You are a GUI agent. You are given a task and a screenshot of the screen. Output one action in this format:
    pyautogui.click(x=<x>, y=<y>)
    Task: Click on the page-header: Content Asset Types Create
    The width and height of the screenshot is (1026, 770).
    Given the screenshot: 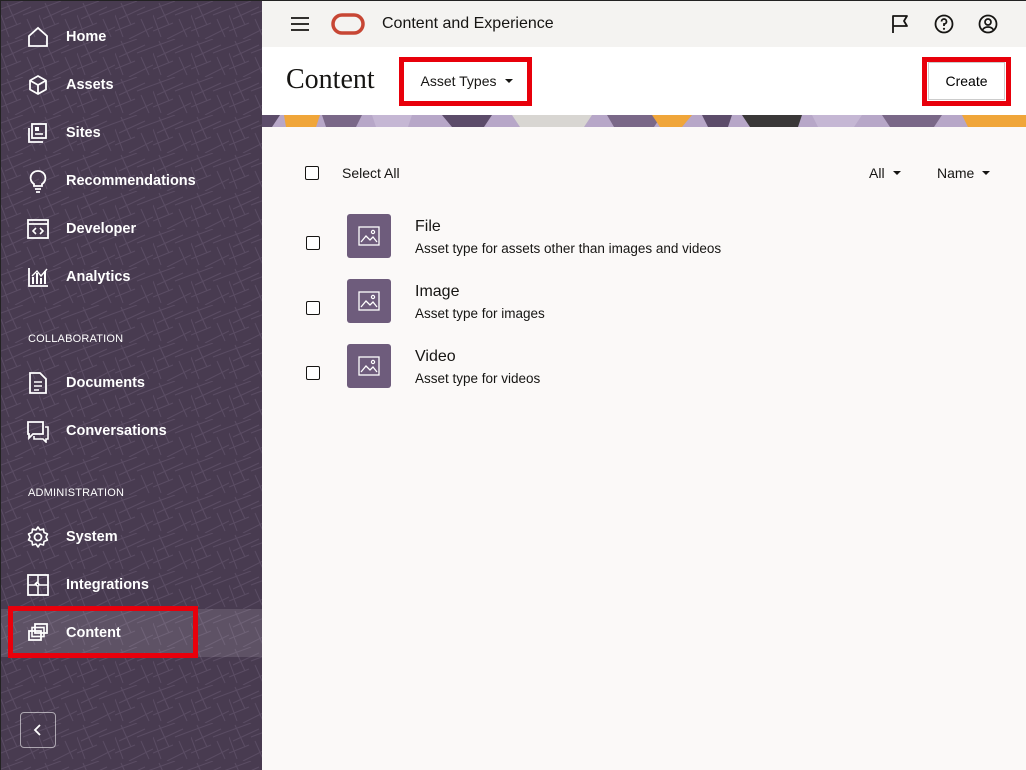 What is the action you would take?
    pyautogui.click(x=644, y=81)
    